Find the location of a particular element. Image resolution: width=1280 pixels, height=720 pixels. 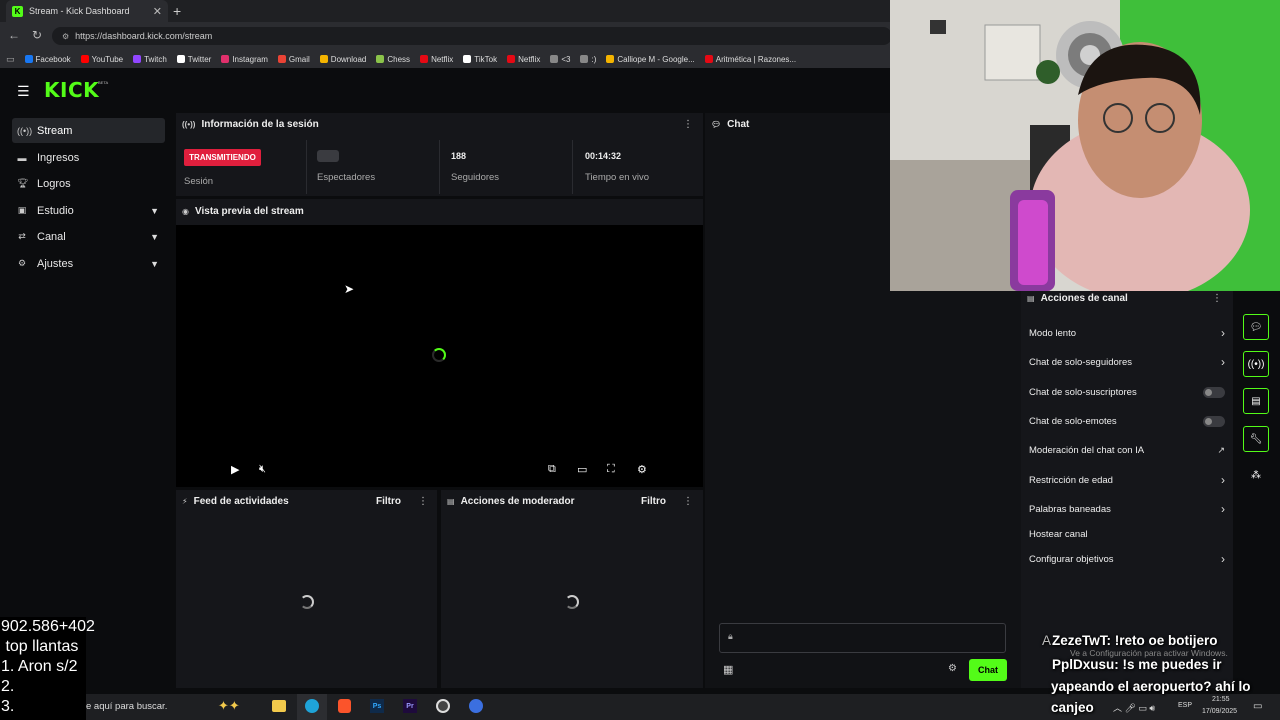

panel-title-text: Chat is located at coordinates (738, 124).